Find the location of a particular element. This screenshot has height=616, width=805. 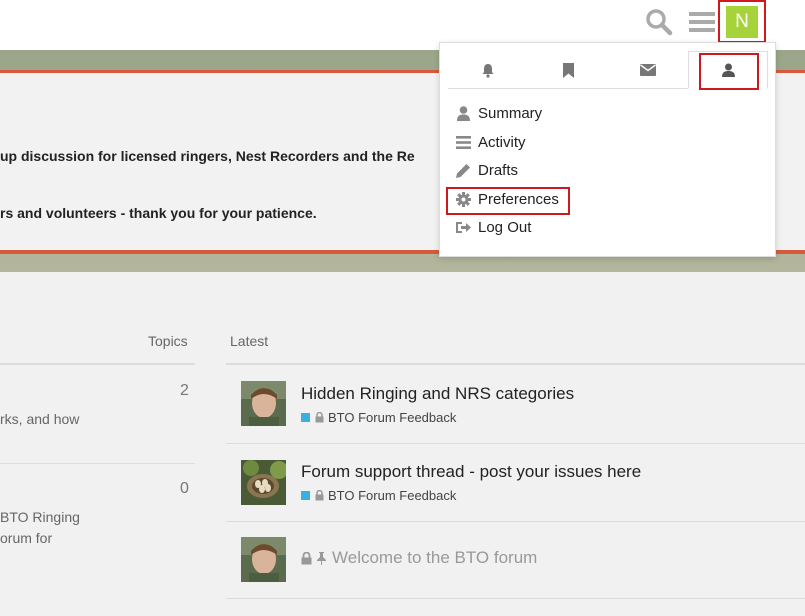

latest-topic-row: Welcome to the BTO forum is located at coordinates (517, 560).